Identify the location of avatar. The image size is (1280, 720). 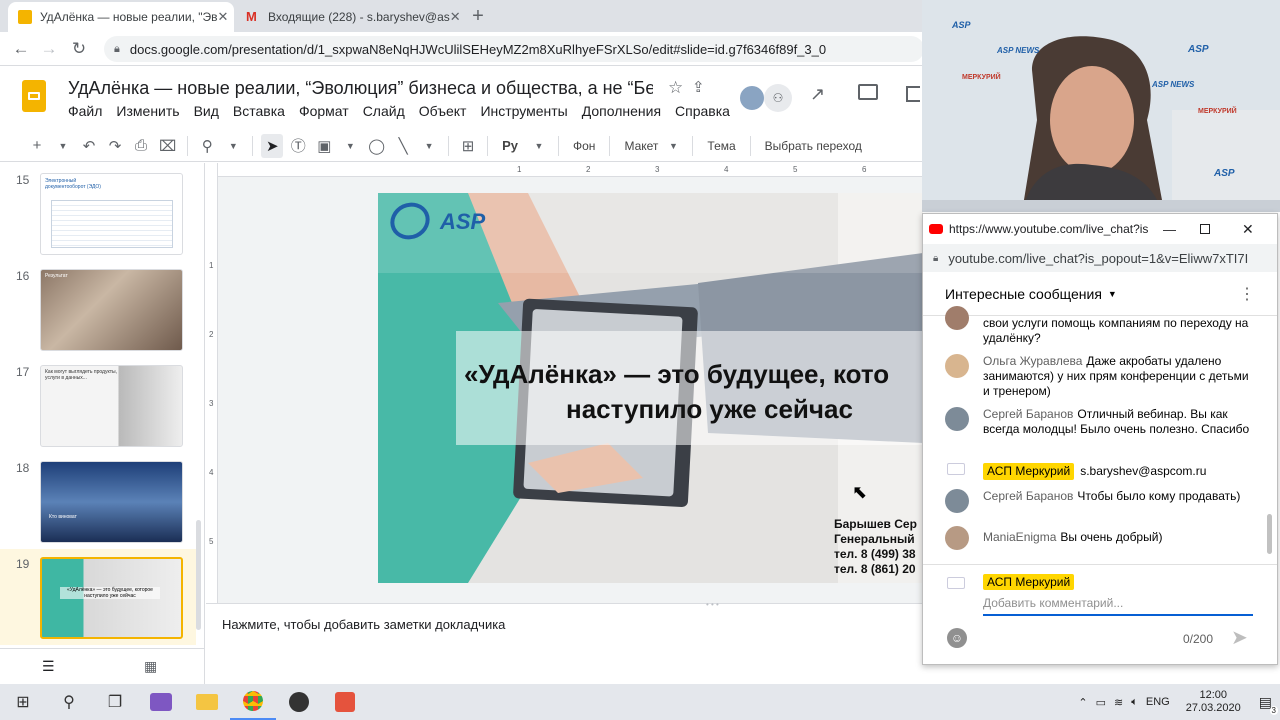
(752, 98).